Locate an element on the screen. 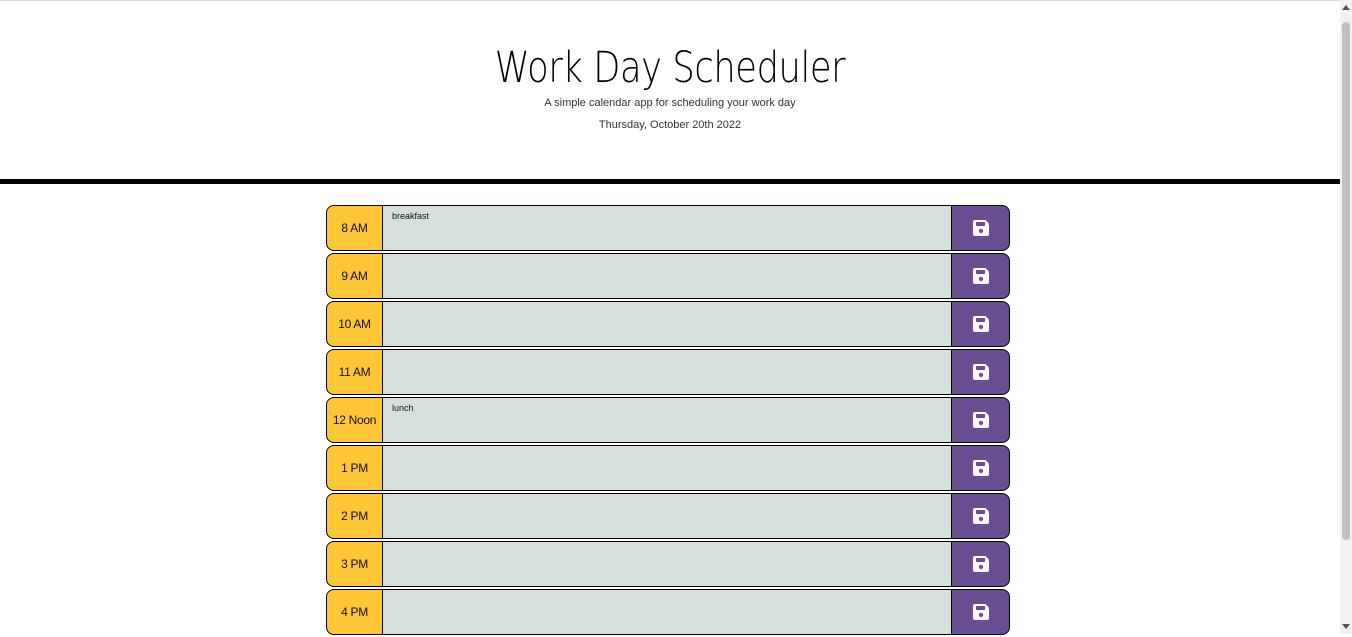 The image size is (1352, 637). time-block-row: 12 Noon lunch is located at coordinates (668, 420).